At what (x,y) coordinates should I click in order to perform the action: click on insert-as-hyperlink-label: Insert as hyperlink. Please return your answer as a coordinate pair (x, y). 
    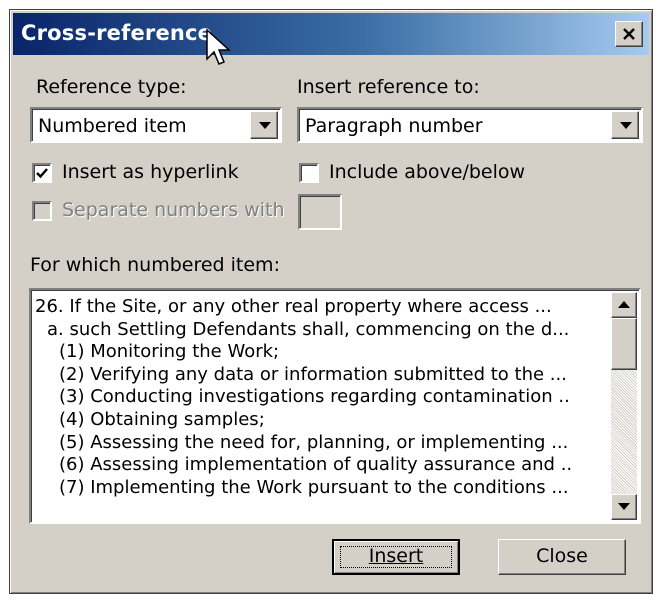
    Looking at the image, I should click on (150, 172).